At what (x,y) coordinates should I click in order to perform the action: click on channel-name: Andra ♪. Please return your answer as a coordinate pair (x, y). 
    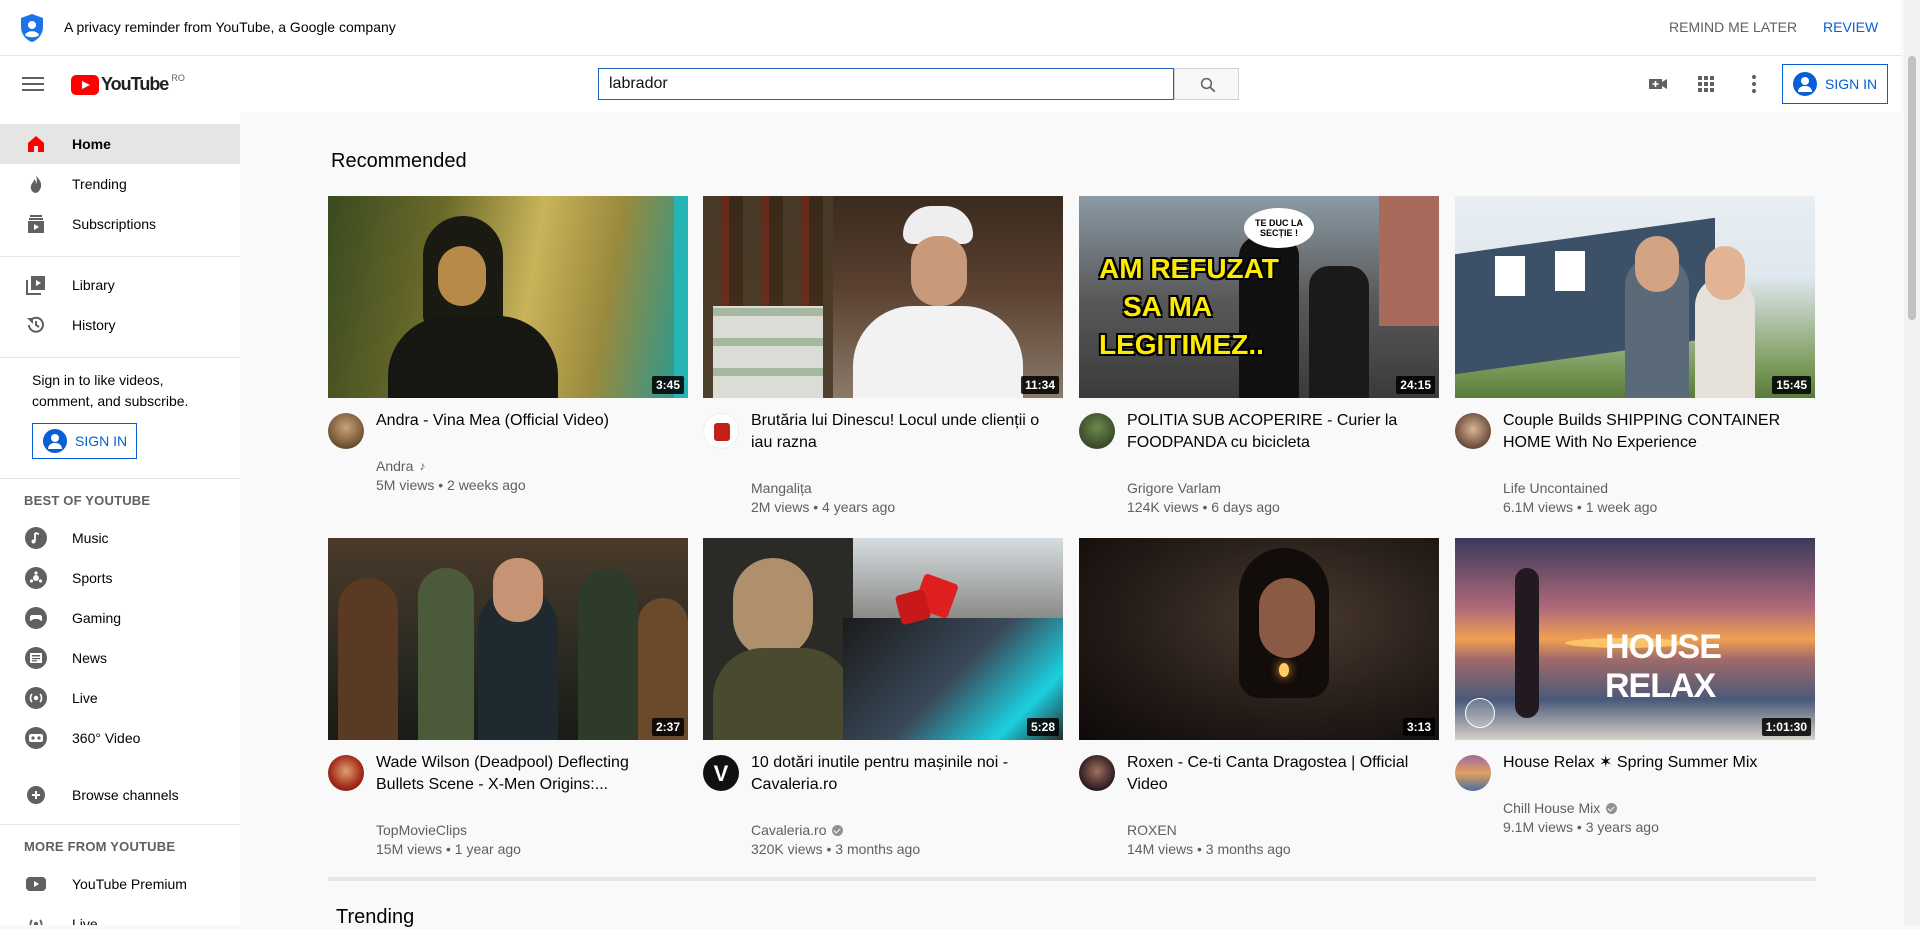
    Looking at the image, I should click on (400, 466).